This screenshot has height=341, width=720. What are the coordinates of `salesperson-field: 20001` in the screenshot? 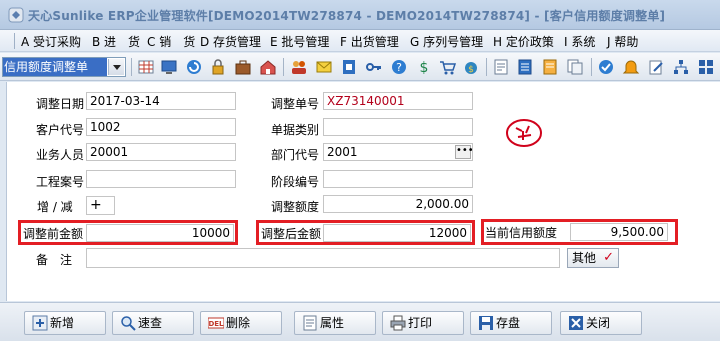 It's located at (161, 152).